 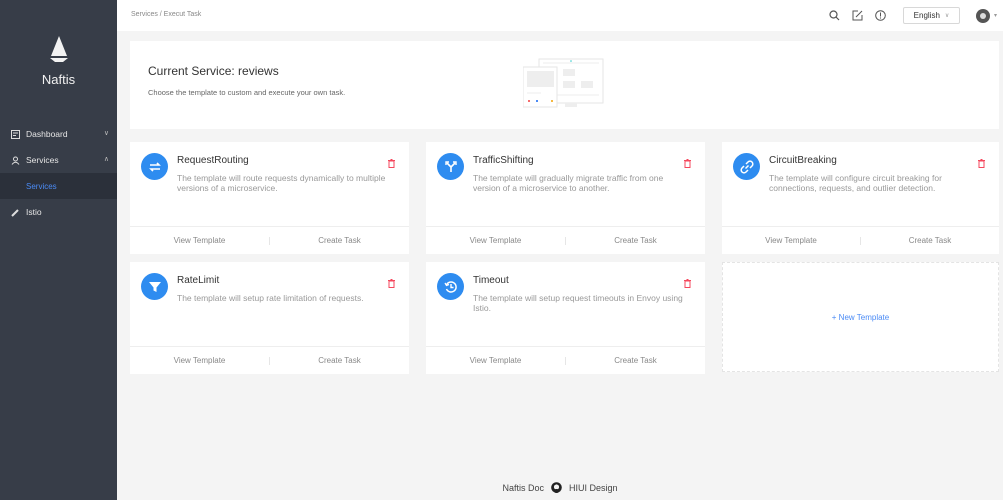 What do you see at coordinates (860, 317) in the screenshot?
I see `new-template-button: + New Template` at bounding box center [860, 317].